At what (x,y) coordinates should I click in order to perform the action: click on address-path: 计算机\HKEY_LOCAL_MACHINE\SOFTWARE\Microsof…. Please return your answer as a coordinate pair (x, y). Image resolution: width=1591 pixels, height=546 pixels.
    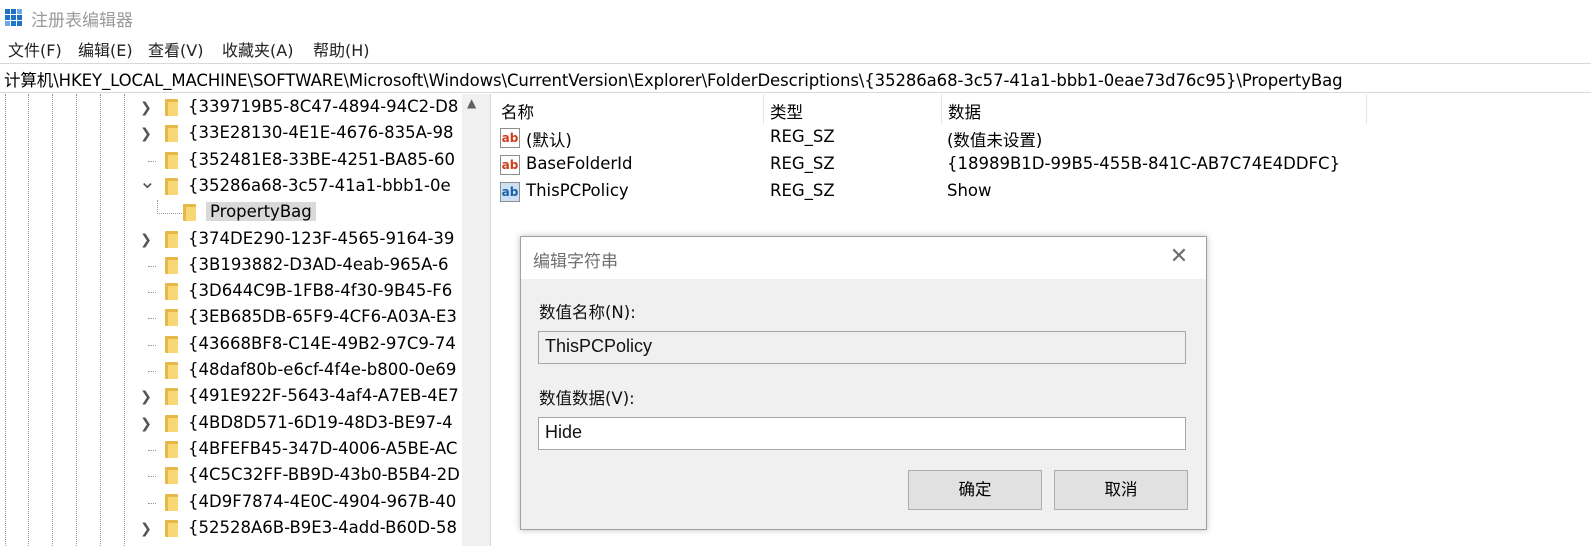
    Looking at the image, I should click on (673, 79).